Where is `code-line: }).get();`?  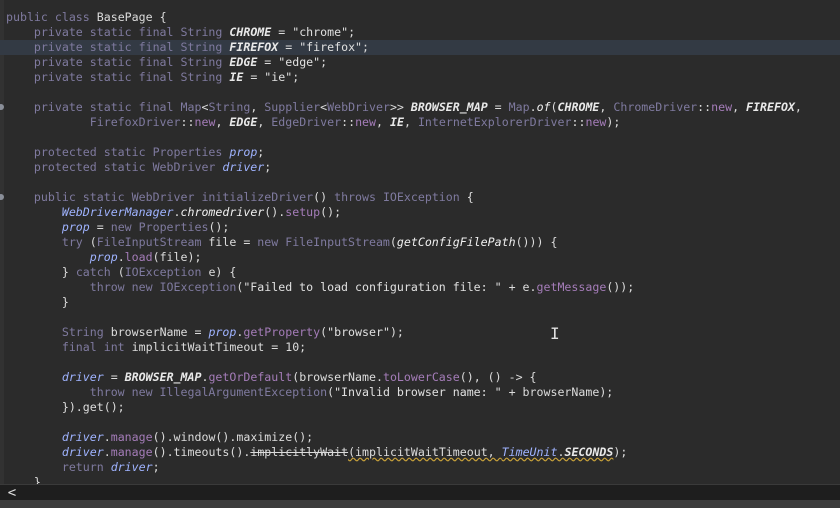
code-line: }).get(); is located at coordinates (423, 407).